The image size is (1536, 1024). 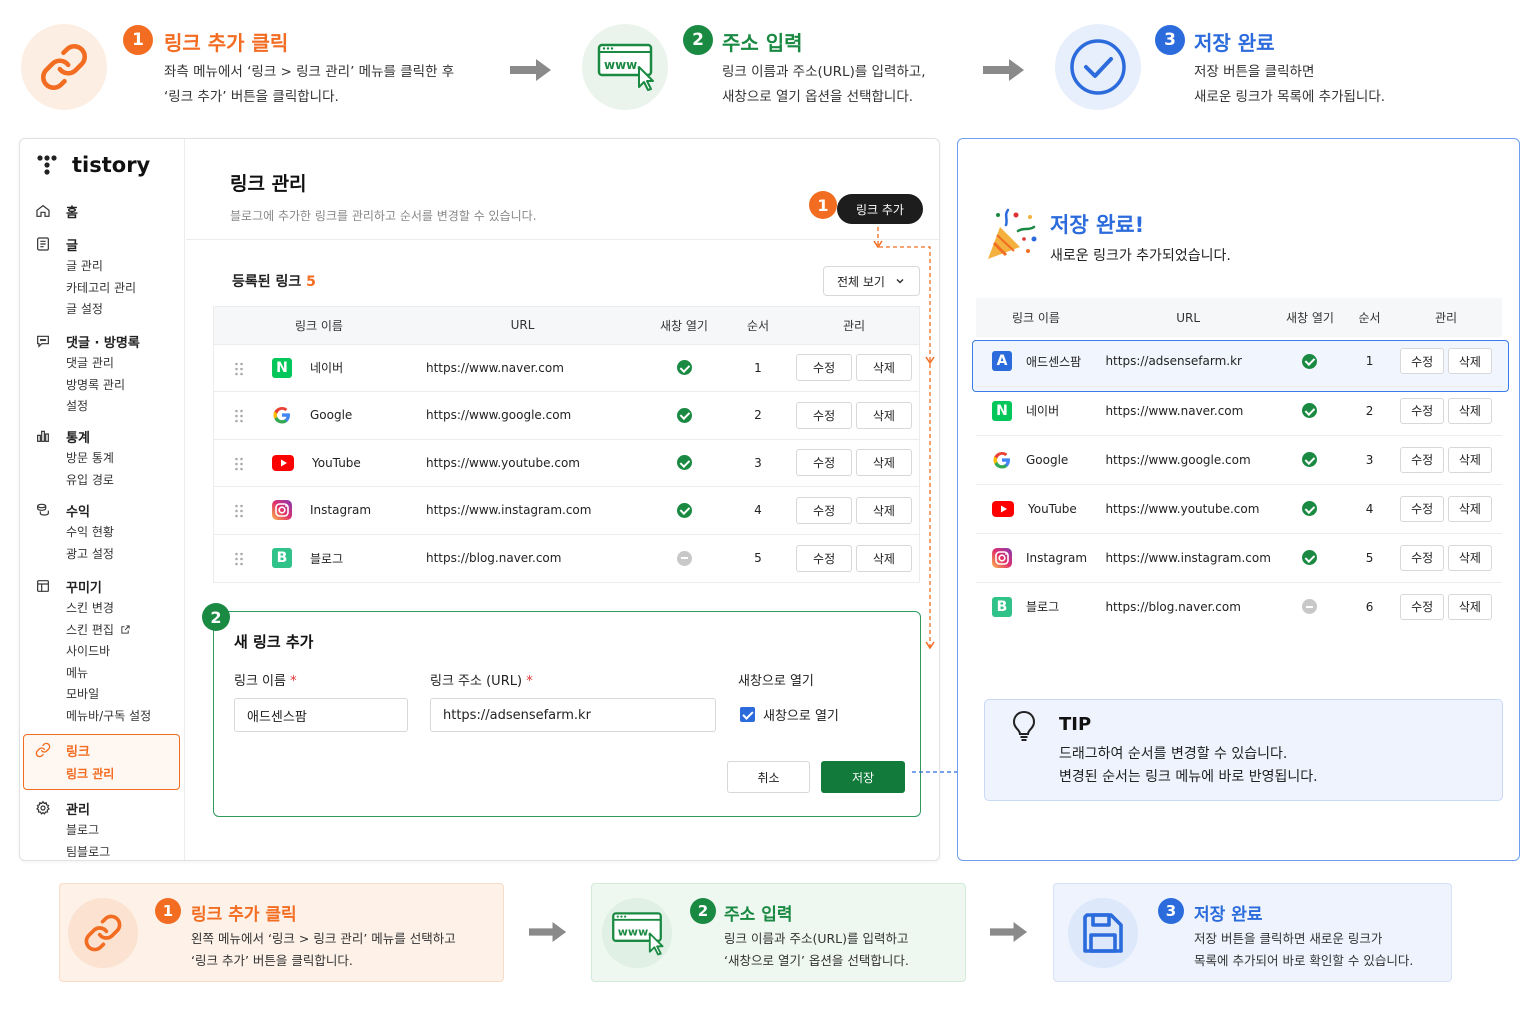 I want to click on sidebar-subitem: 광고 설정, so click(x=102, y=554).